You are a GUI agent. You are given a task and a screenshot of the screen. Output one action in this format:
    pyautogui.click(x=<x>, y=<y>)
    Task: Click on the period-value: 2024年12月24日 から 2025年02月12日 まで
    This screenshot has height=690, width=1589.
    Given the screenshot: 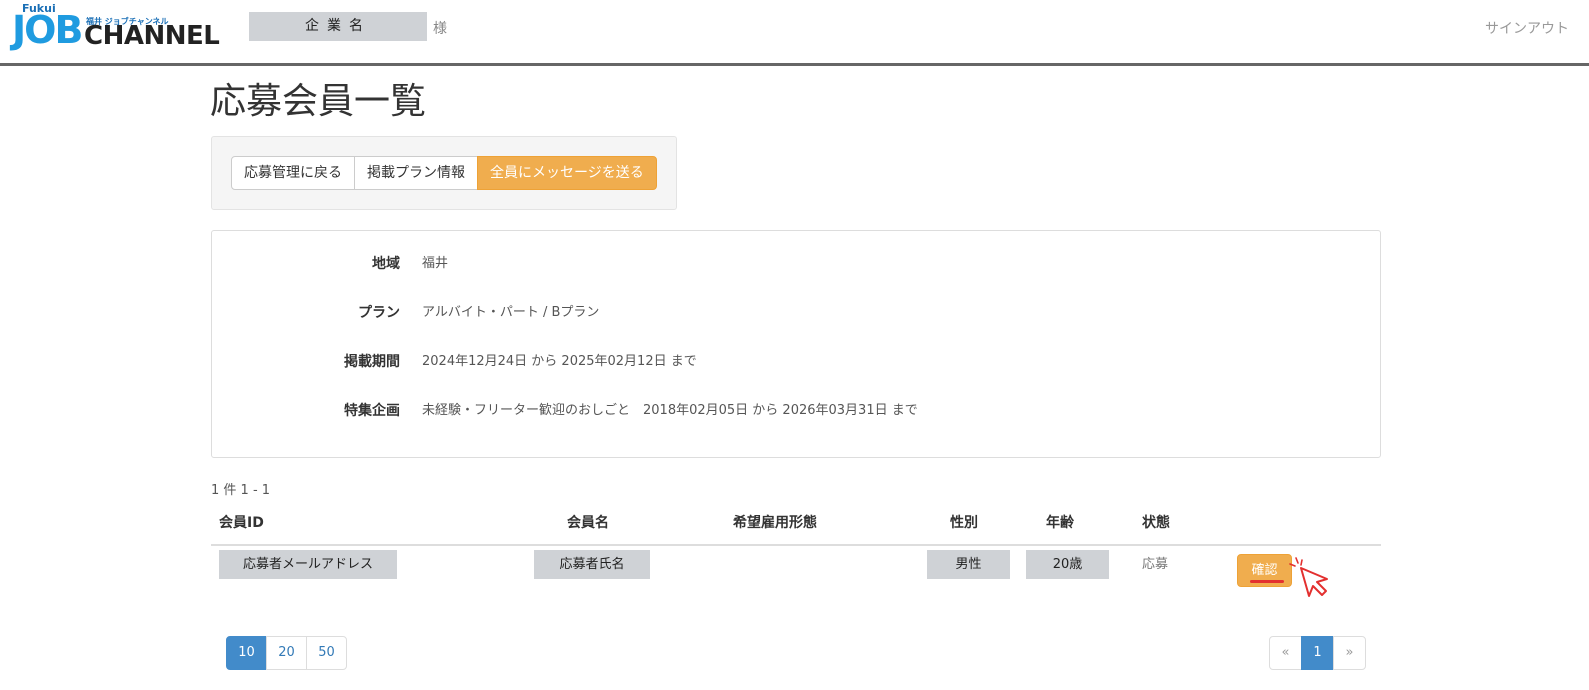 What is the action you would take?
    pyautogui.click(x=559, y=361)
    